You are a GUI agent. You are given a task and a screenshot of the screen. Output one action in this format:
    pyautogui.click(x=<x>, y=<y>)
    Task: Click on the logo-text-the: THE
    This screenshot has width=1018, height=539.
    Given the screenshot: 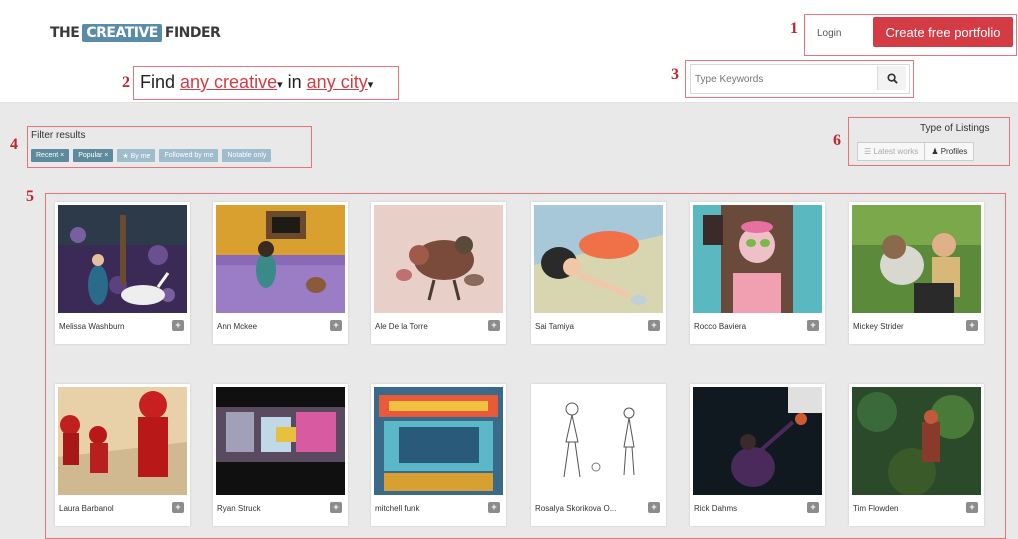 What is the action you would take?
    pyautogui.click(x=65, y=33)
    